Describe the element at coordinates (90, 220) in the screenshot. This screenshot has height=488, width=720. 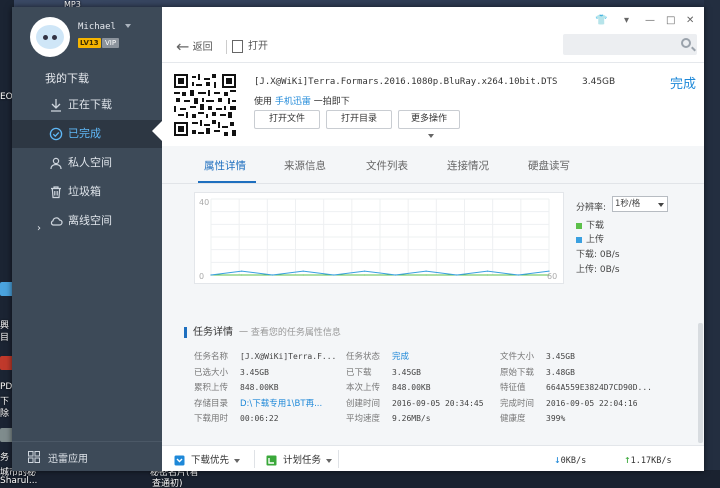
I see `sidebar-item-label: 离线空间` at that location.